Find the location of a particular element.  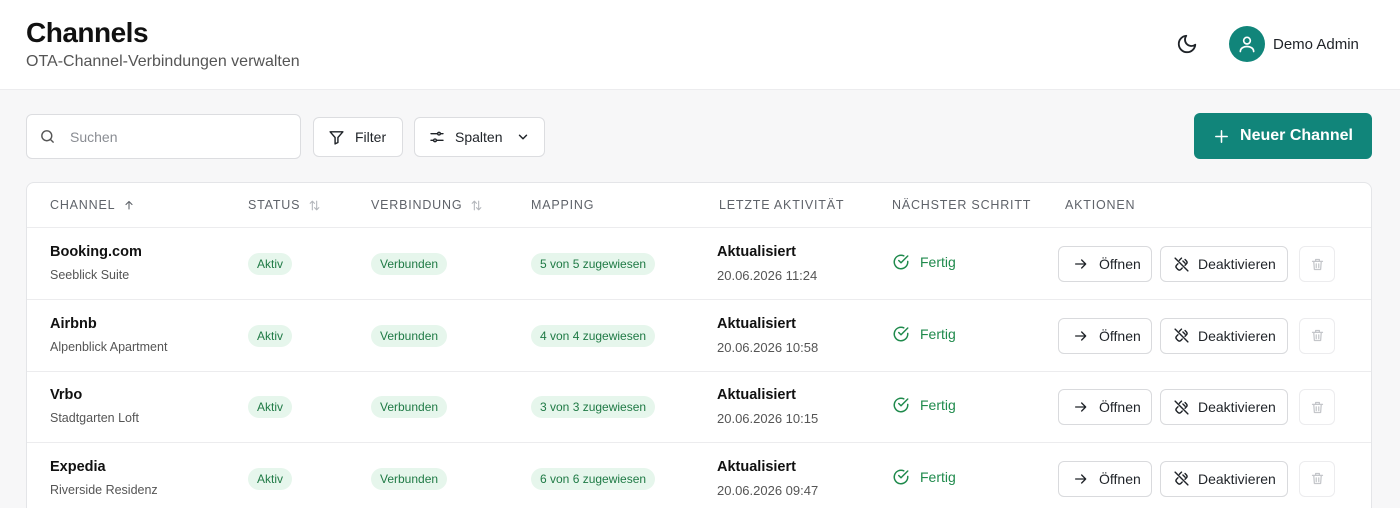

user-icon is located at coordinates (1247, 44).